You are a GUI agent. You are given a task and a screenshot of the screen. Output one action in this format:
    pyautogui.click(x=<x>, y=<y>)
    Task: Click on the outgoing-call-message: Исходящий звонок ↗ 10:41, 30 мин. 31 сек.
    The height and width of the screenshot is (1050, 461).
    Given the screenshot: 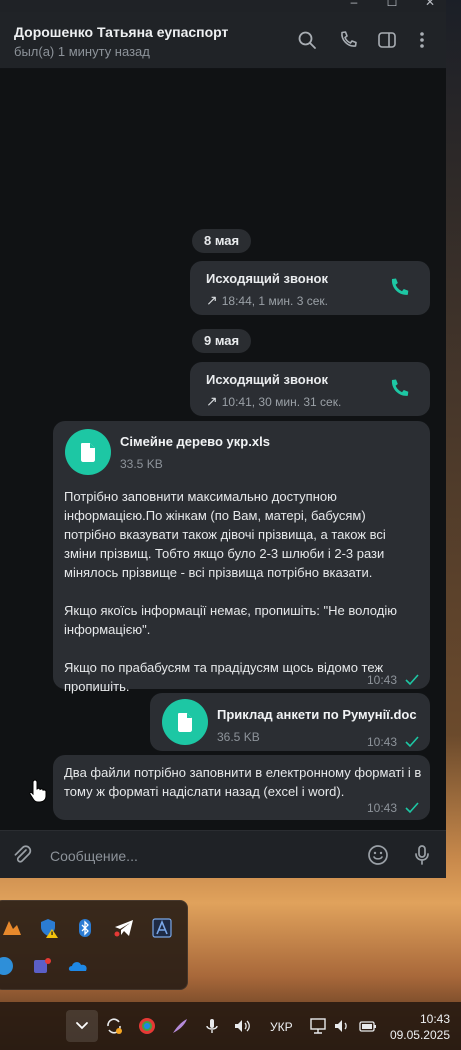 What is the action you would take?
    pyautogui.click(x=310, y=389)
    